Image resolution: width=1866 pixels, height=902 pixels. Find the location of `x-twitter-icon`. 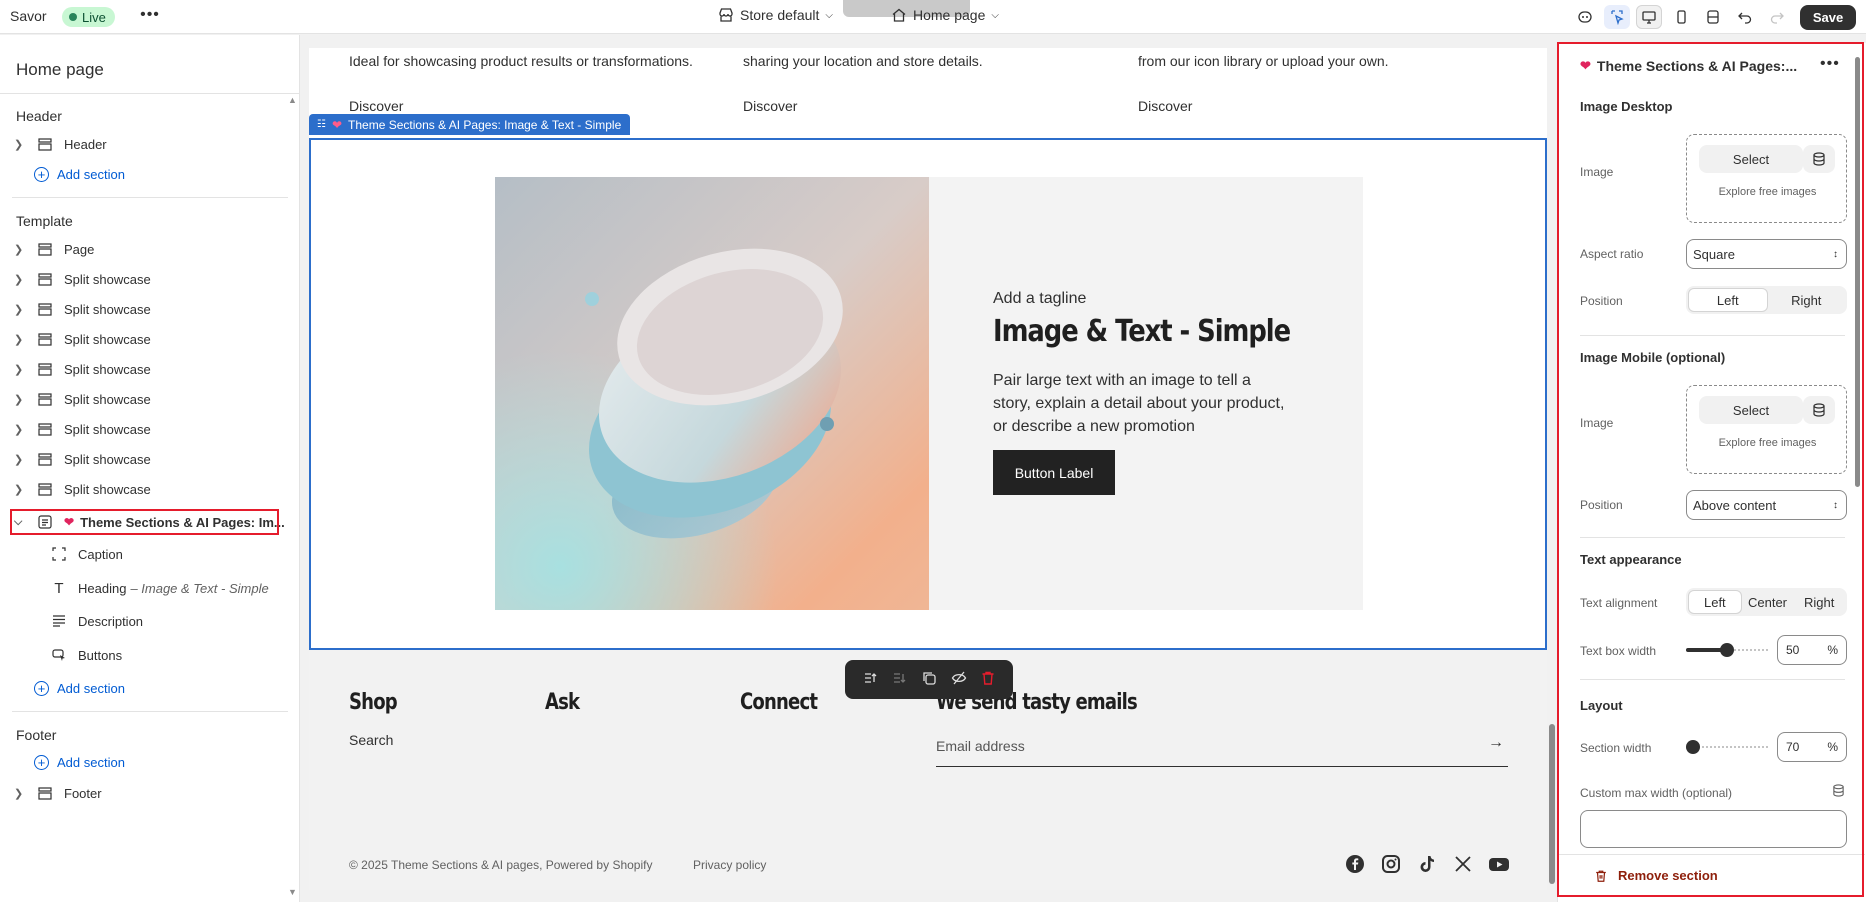

x-twitter-icon is located at coordinates (1463, 864).